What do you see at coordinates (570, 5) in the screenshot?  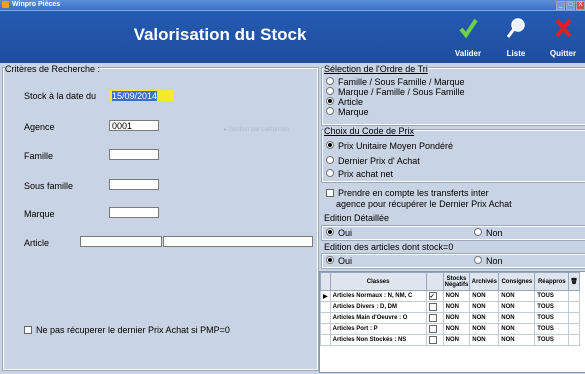 I see `maximize-button: □` at bounding box center [570, 5].